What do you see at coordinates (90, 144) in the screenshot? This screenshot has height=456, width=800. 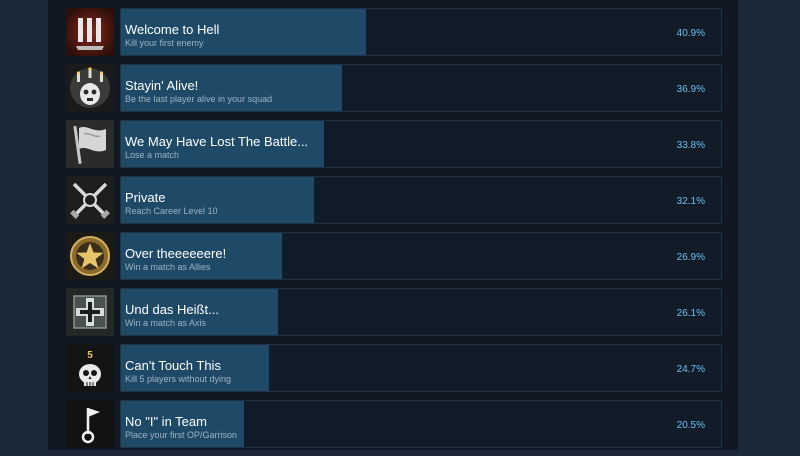 I see `white-flag-icon` at bounding box center [90, 144].